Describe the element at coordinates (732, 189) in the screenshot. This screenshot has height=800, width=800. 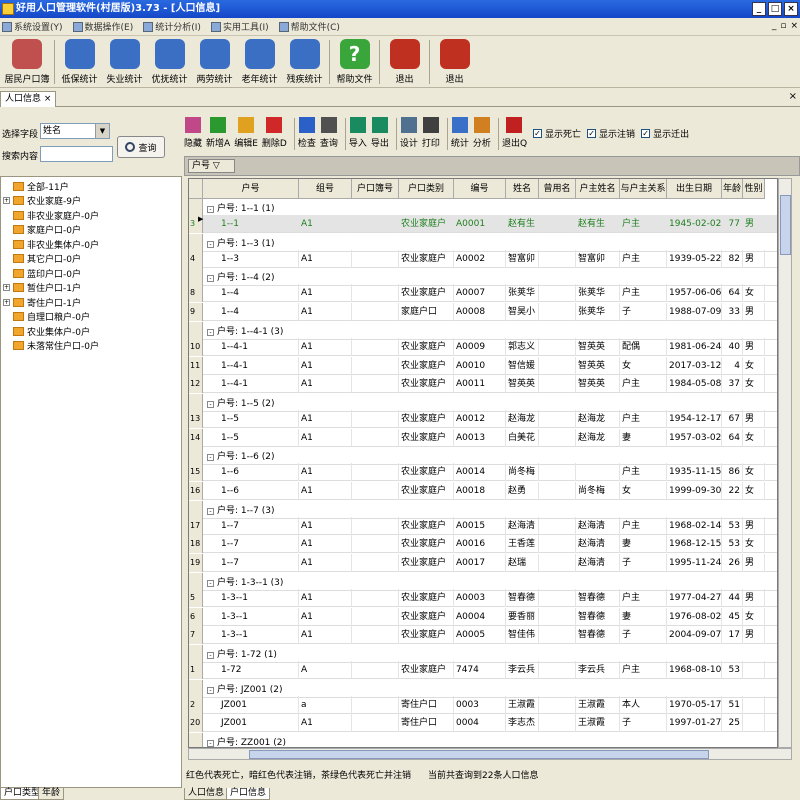
I see `column-header: 年龄` at that location.